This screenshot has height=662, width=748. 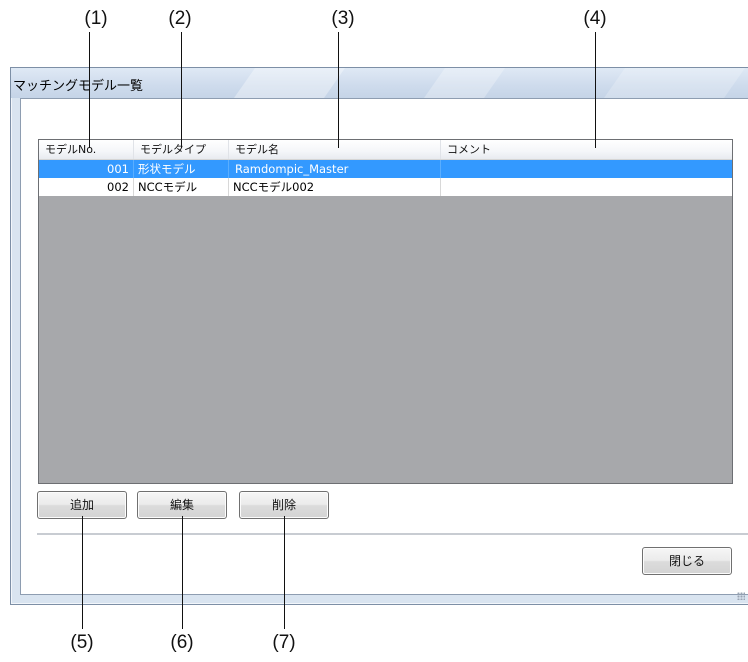 I want to click on table-row: 001 形状モデル Ramdompic_Master, so click(x=385, y=169).